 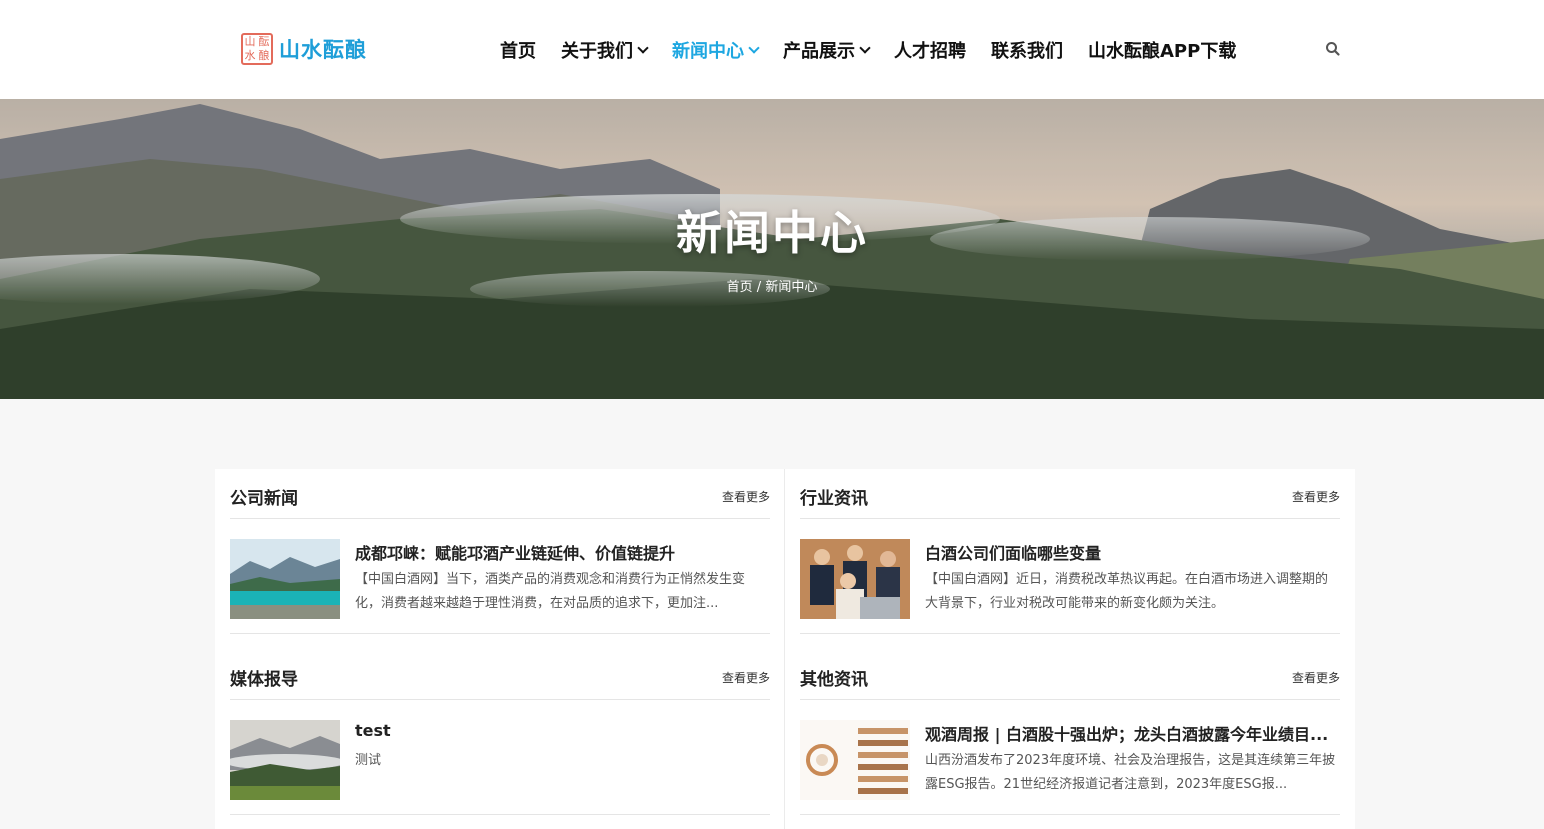 I want to click on column-divider, so click(x=784, y=649).